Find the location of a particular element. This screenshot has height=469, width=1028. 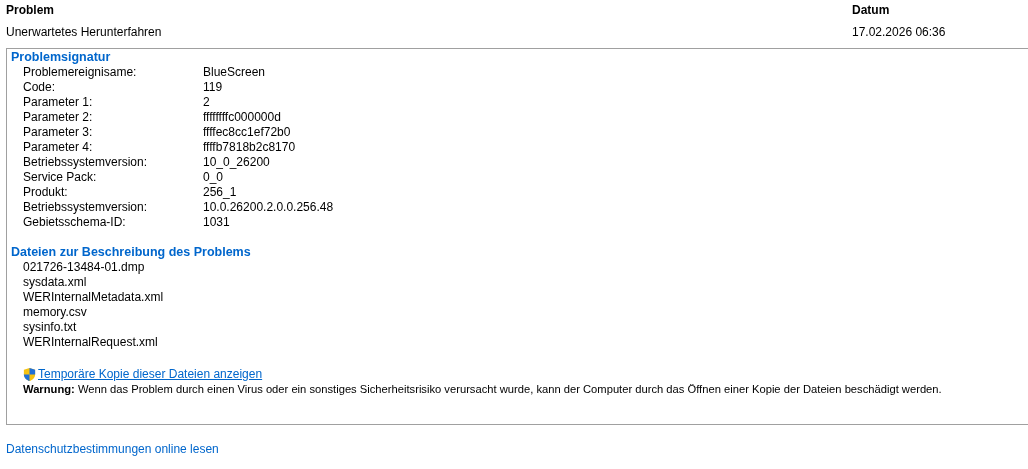

section-heading: Dateien zur Beschreibung des Problems is located at coordinates (131, 252).